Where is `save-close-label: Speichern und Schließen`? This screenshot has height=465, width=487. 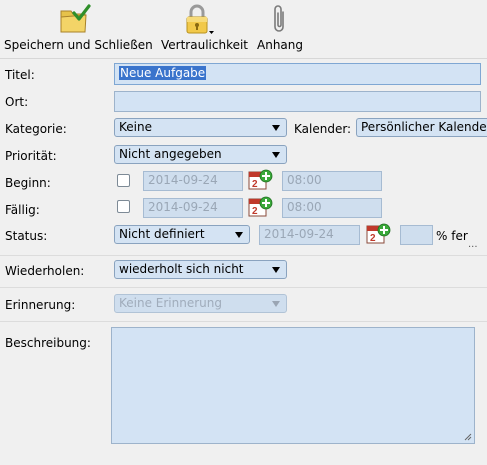 save-close-label: Speichern und Schließen is located at coordinates (78, 45).